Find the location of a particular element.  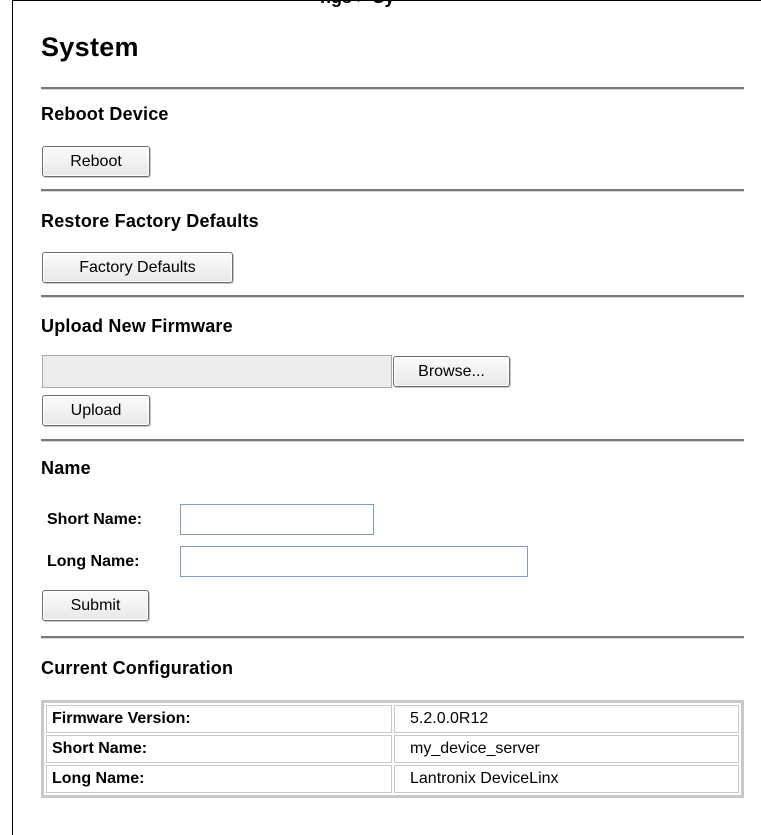

factory-defaults-section-title: Restore Factory Defaults is located at coordinates (150, 221).